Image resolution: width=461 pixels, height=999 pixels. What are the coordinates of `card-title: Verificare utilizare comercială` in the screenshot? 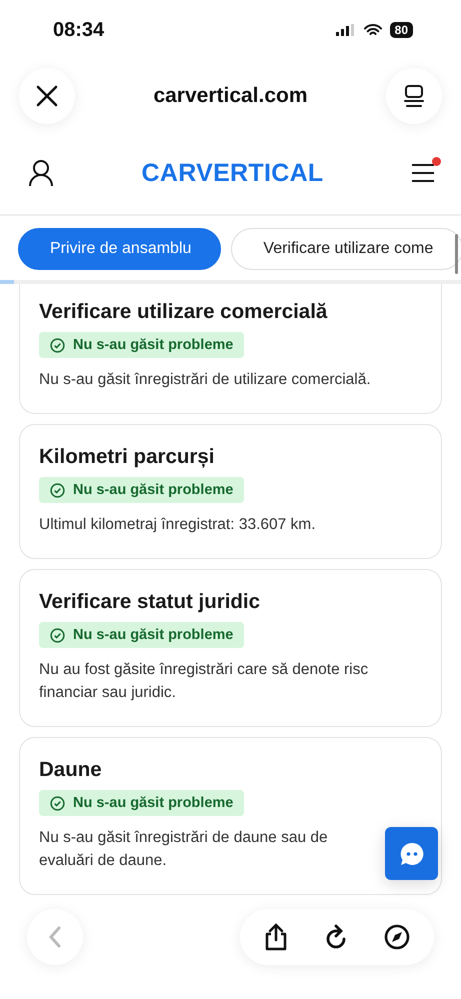 It's located at (183, 312).